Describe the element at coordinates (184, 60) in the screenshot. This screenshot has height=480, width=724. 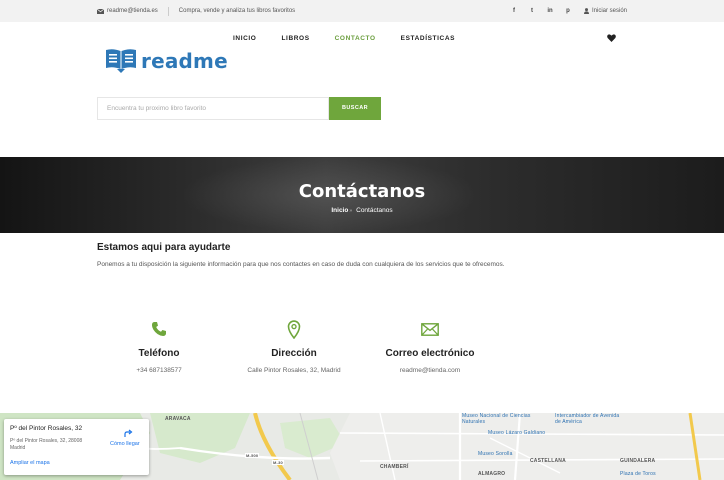
I see `logo-text: readme` at that location.